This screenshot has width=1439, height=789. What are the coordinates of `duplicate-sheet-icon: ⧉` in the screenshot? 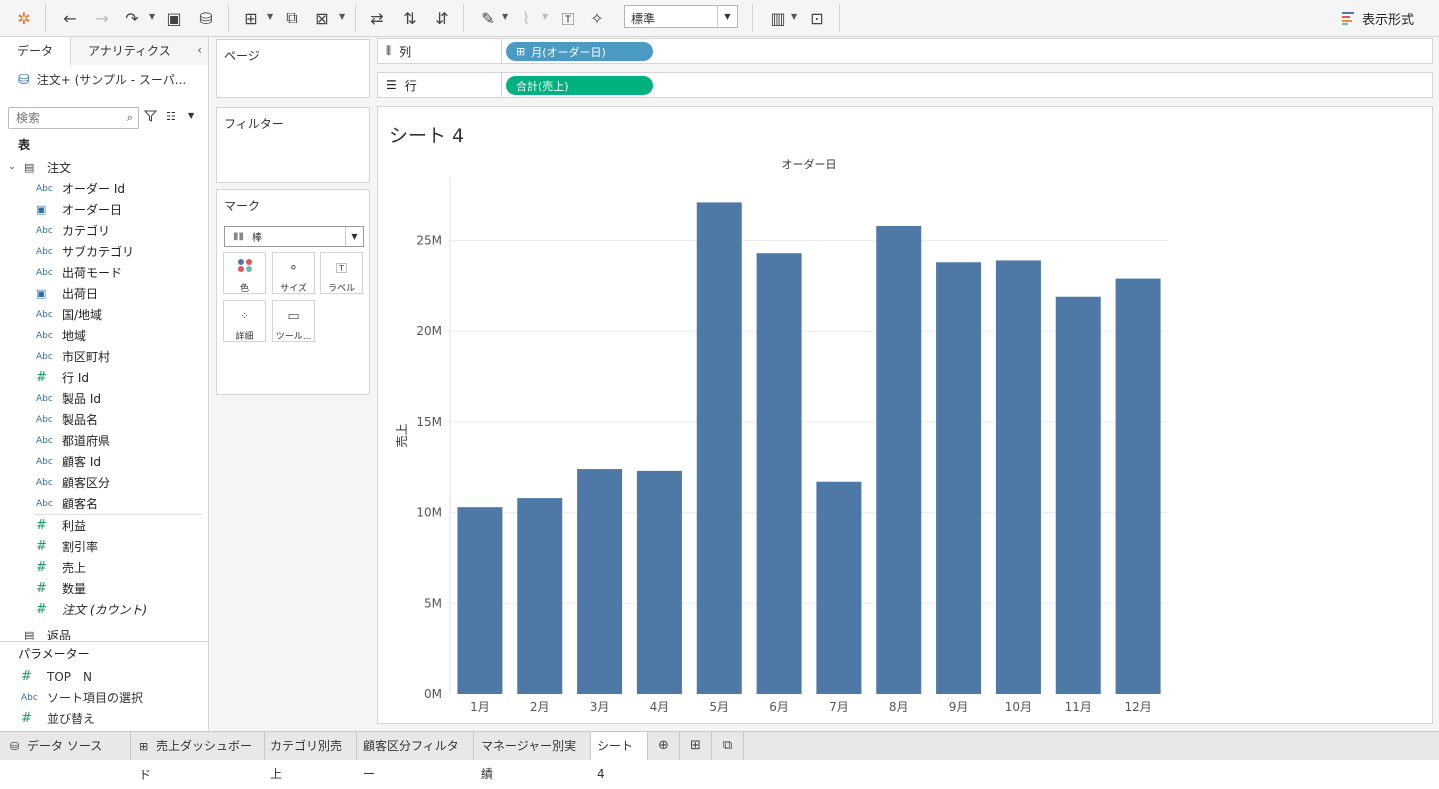 It's located at (292, 18).